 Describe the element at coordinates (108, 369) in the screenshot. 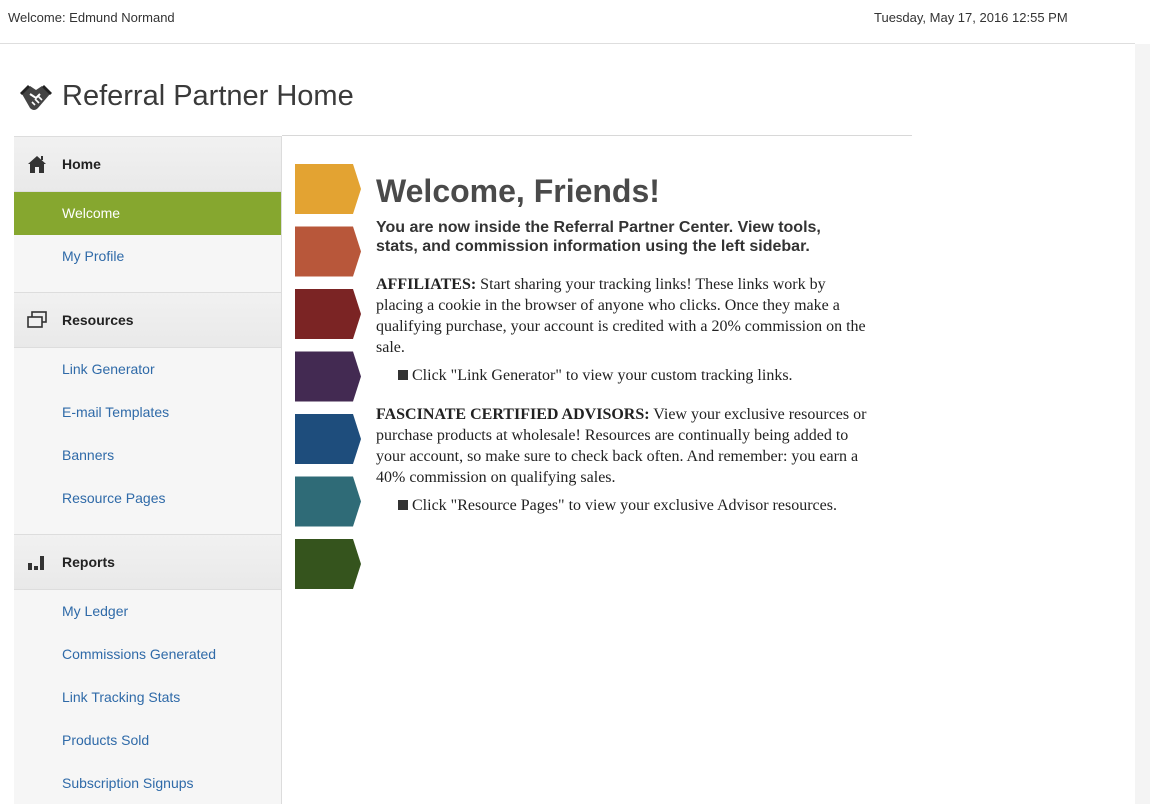

I see `sidebar-item-label: Link Generator` at that location.